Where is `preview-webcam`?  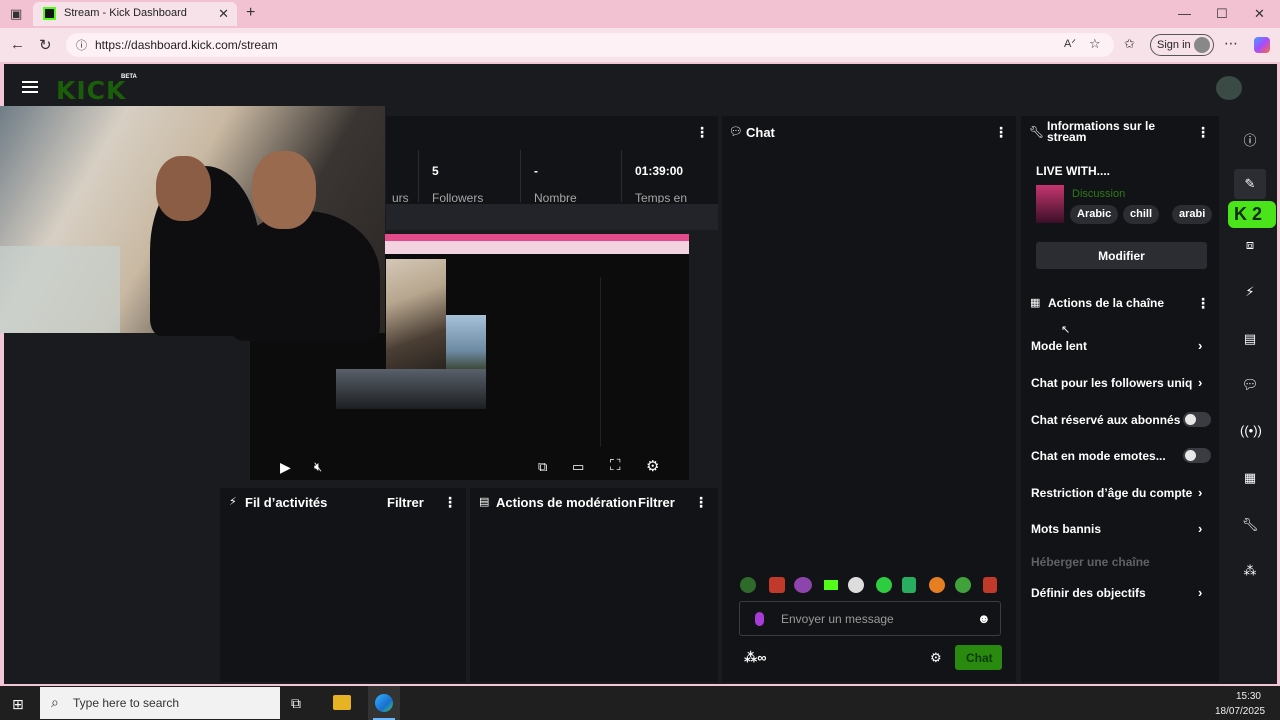
preview-webcam is located at coordinates (416, 314).